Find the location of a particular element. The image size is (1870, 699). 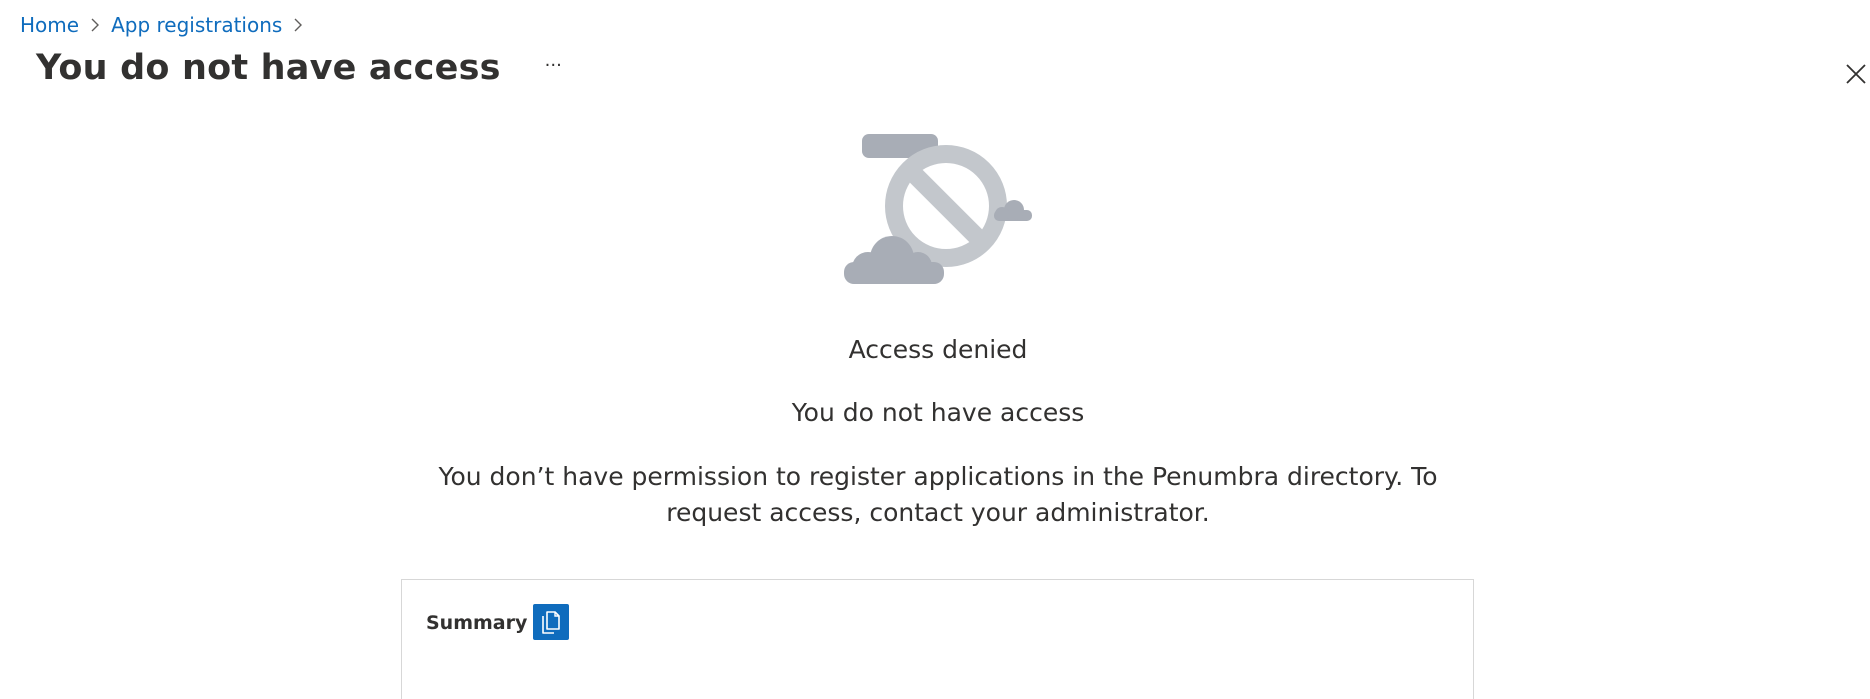

breadcrumb-app-registrations-link: App registrations is located at coordinates (196, 25).